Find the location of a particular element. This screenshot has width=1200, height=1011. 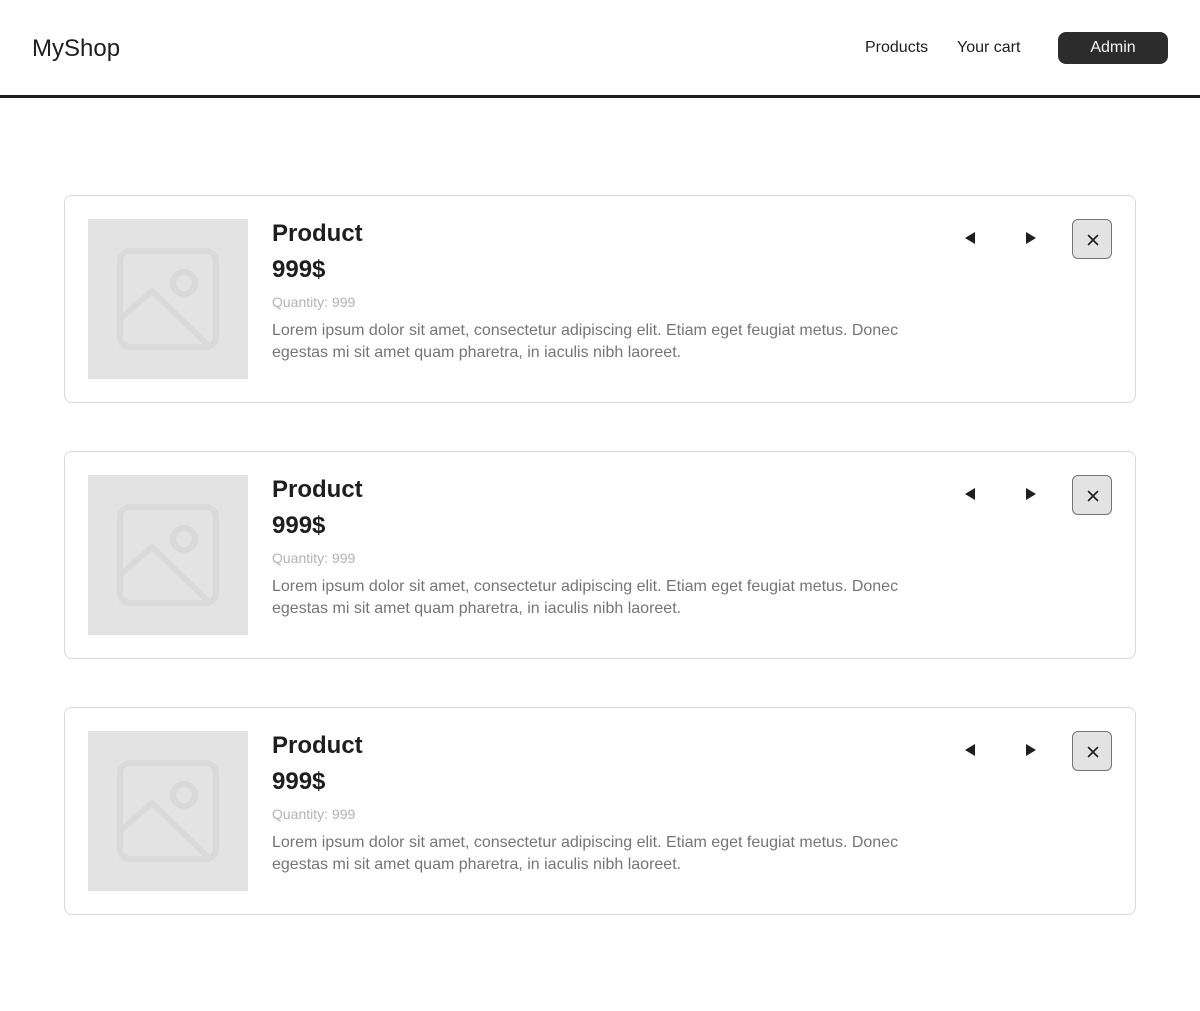

nav-cart-link: Your cart is located at coordinates (988, 48).